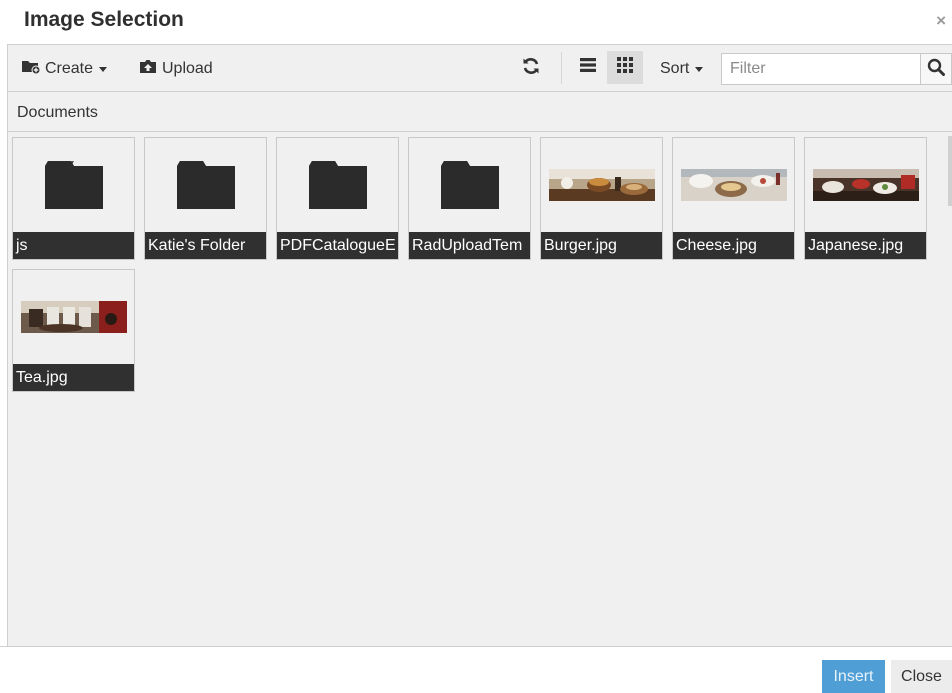 This screenshot has width=952, height=693. I want to click on upload-label: Upload, so click(187, 68).